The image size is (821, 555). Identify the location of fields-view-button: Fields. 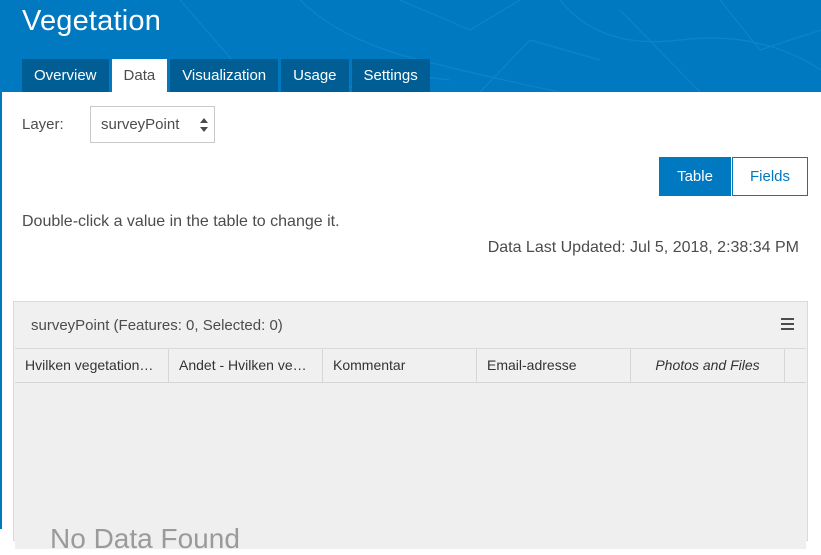
(770, 176).